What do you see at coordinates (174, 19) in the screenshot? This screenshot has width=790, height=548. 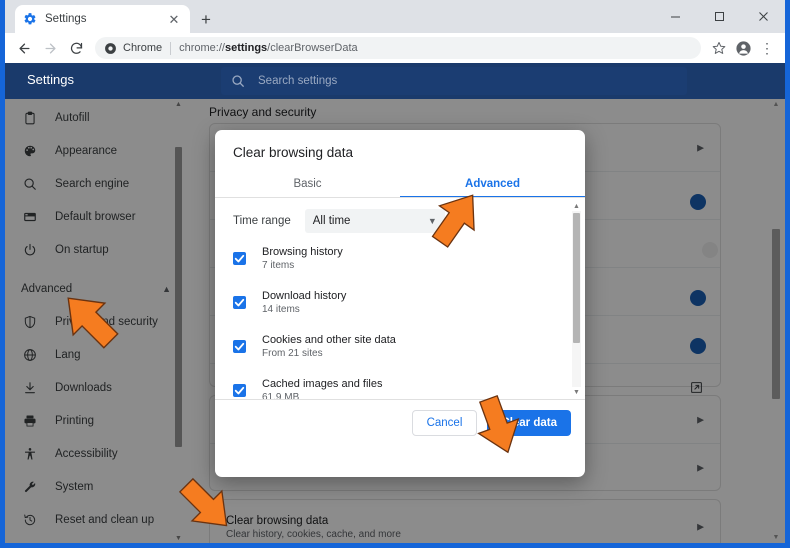 I see `close-tab-icon: ✕` at bounding box center [174, 19].